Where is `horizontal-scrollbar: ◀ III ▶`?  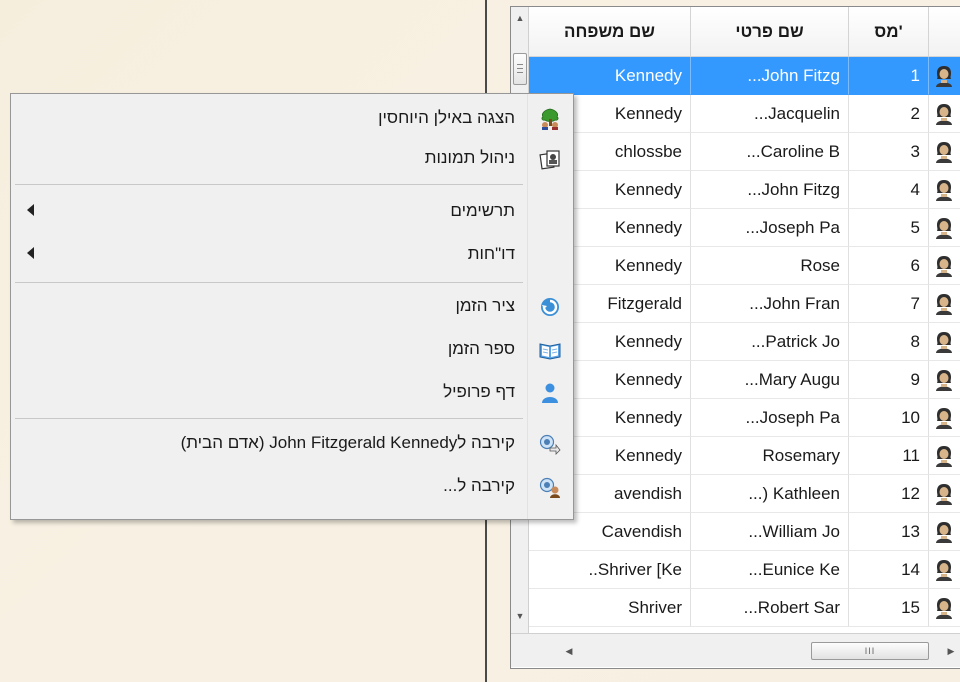 horizontal-scrollbar: ◀ III ▶ is located at coordinates (735, 650).